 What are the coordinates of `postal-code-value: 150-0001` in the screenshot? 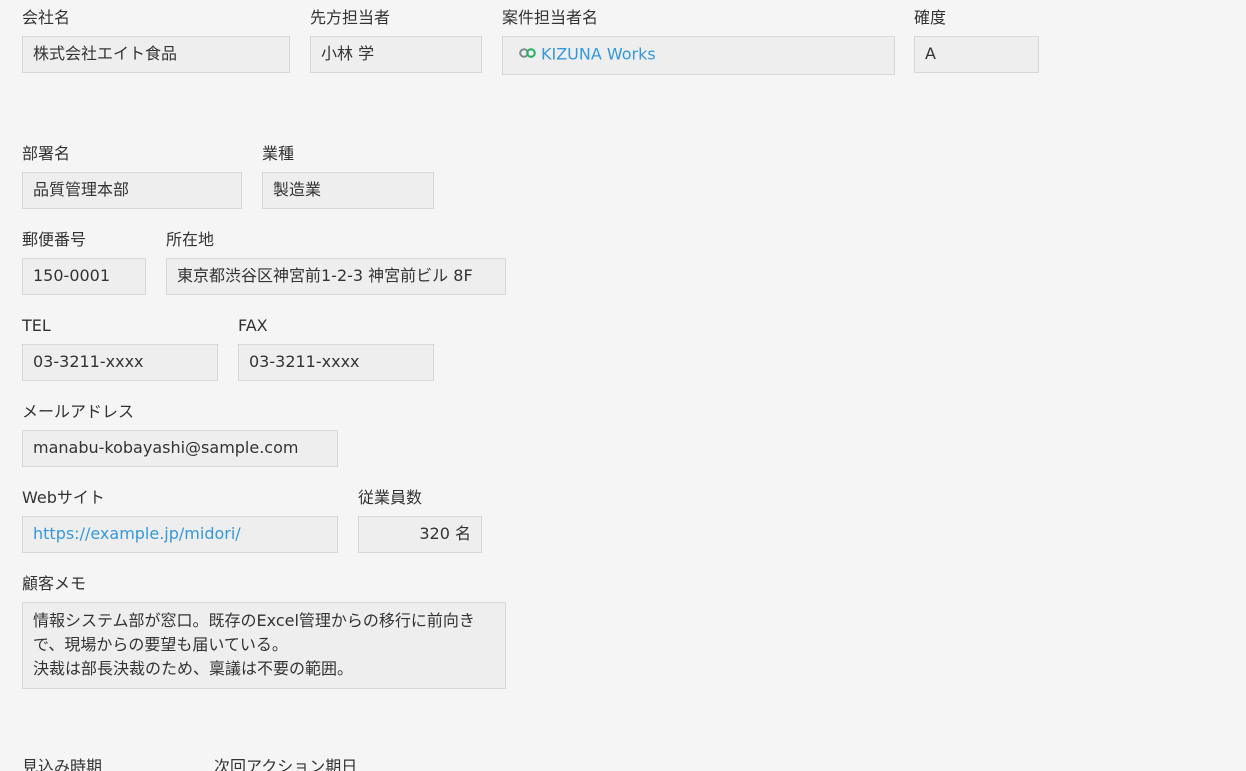 It's located at (84, 276).